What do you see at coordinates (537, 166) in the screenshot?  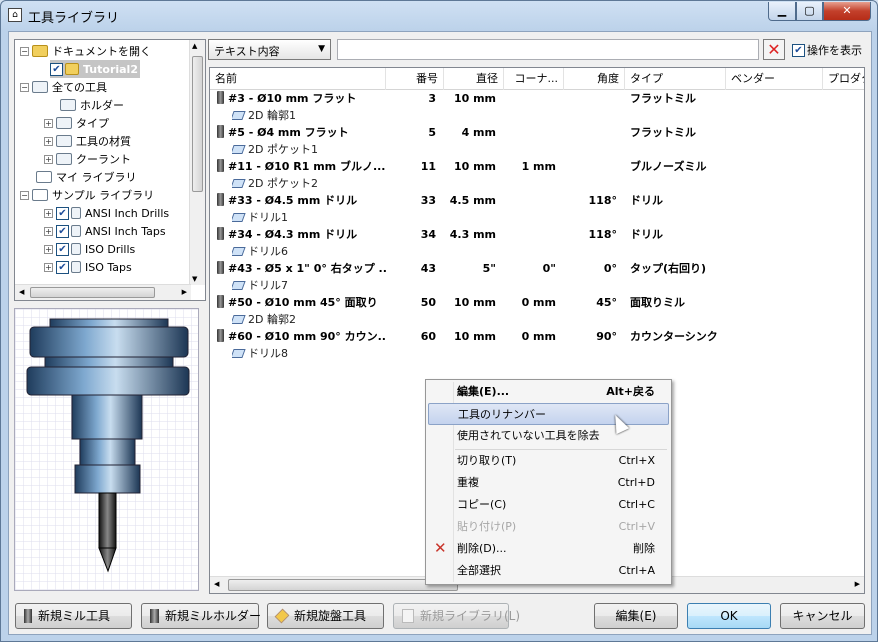 I see `tool-row: #11 - Ø10 R1 mm ブルノ... 11 10 mm 1 mm ブルノーズミル` at bounding box center [537, 166].